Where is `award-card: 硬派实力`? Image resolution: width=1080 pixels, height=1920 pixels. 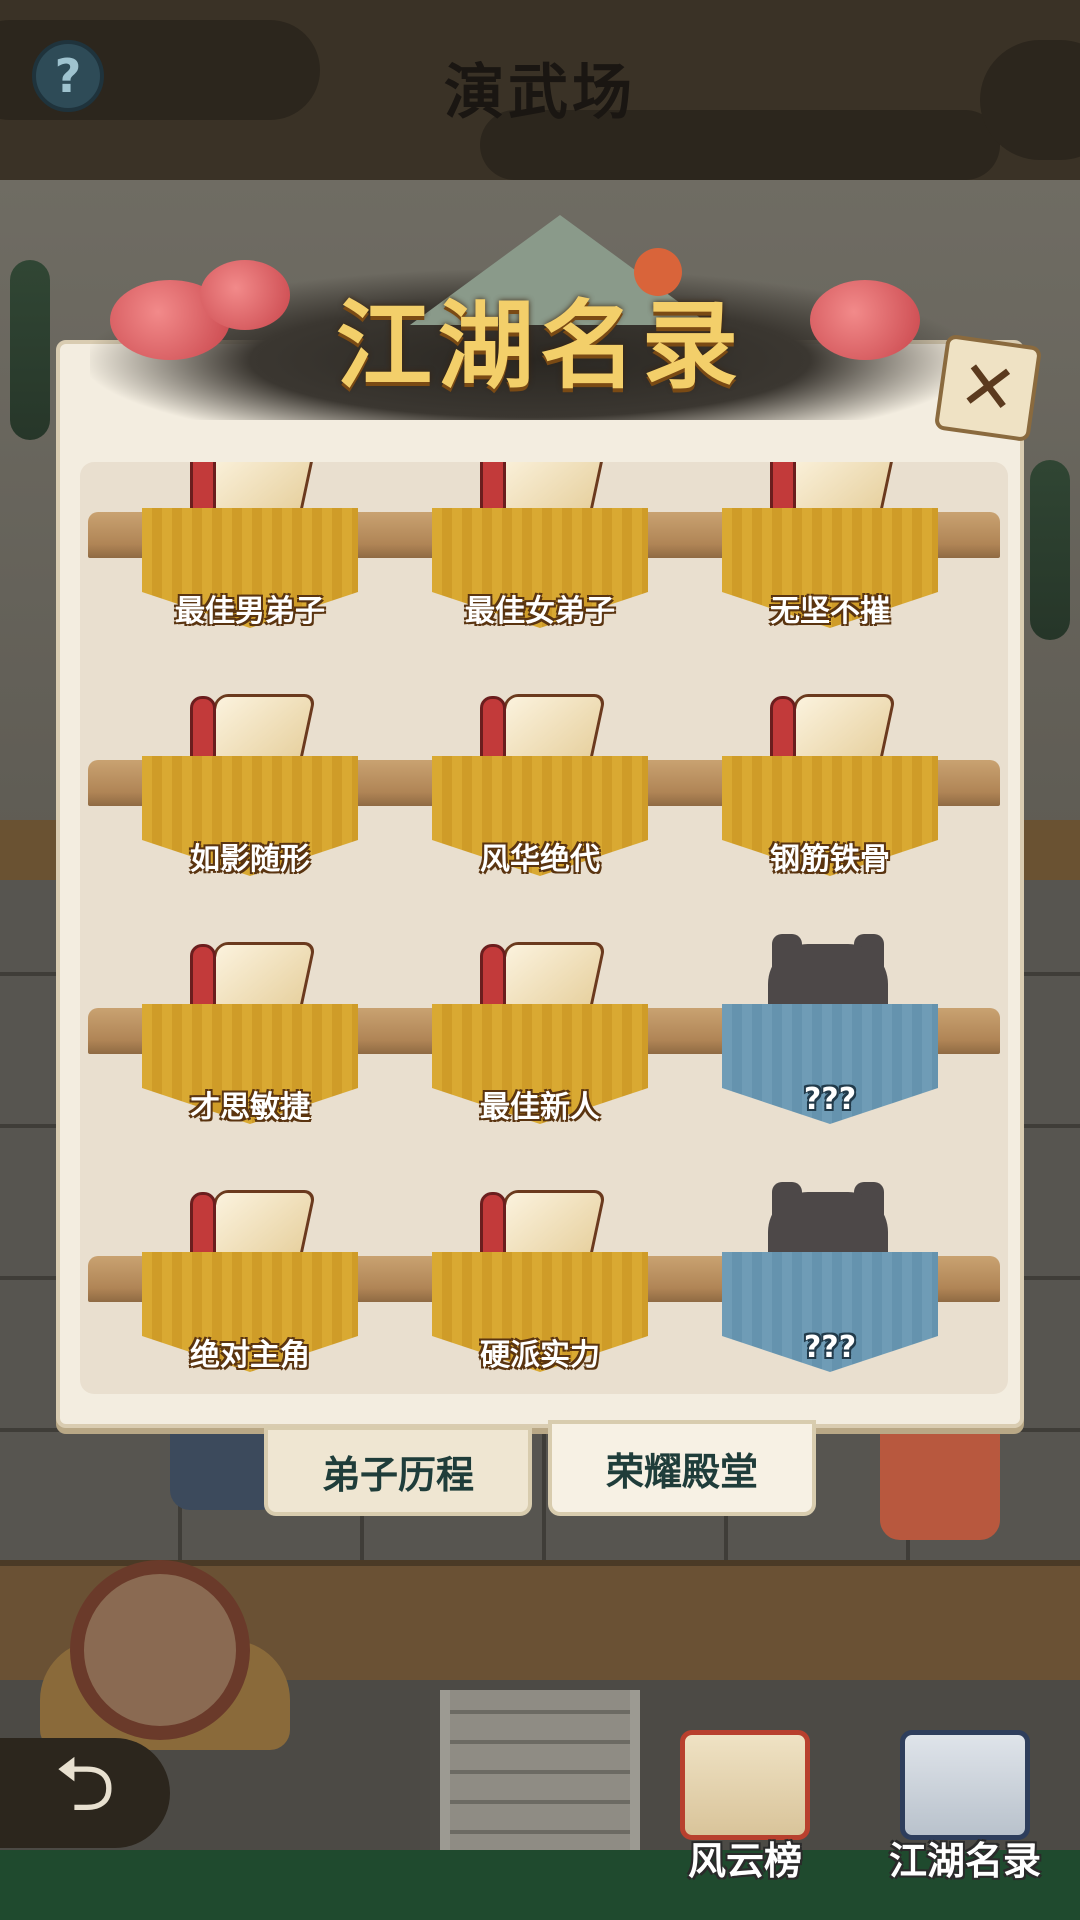 award-card: 硬派实力 is located at coordinates (540, 1277).